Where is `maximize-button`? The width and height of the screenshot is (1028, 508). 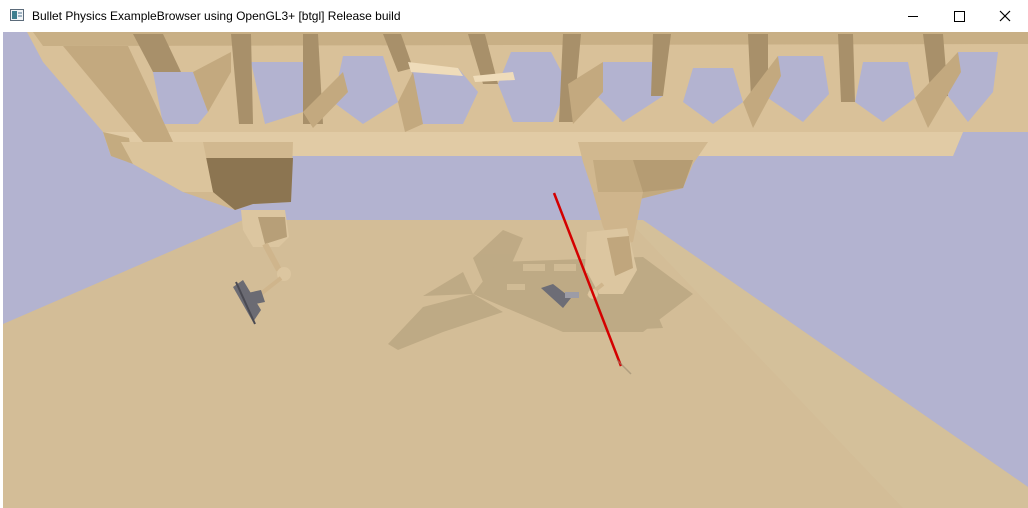 maximize-button is located at coordinates (959, 16).